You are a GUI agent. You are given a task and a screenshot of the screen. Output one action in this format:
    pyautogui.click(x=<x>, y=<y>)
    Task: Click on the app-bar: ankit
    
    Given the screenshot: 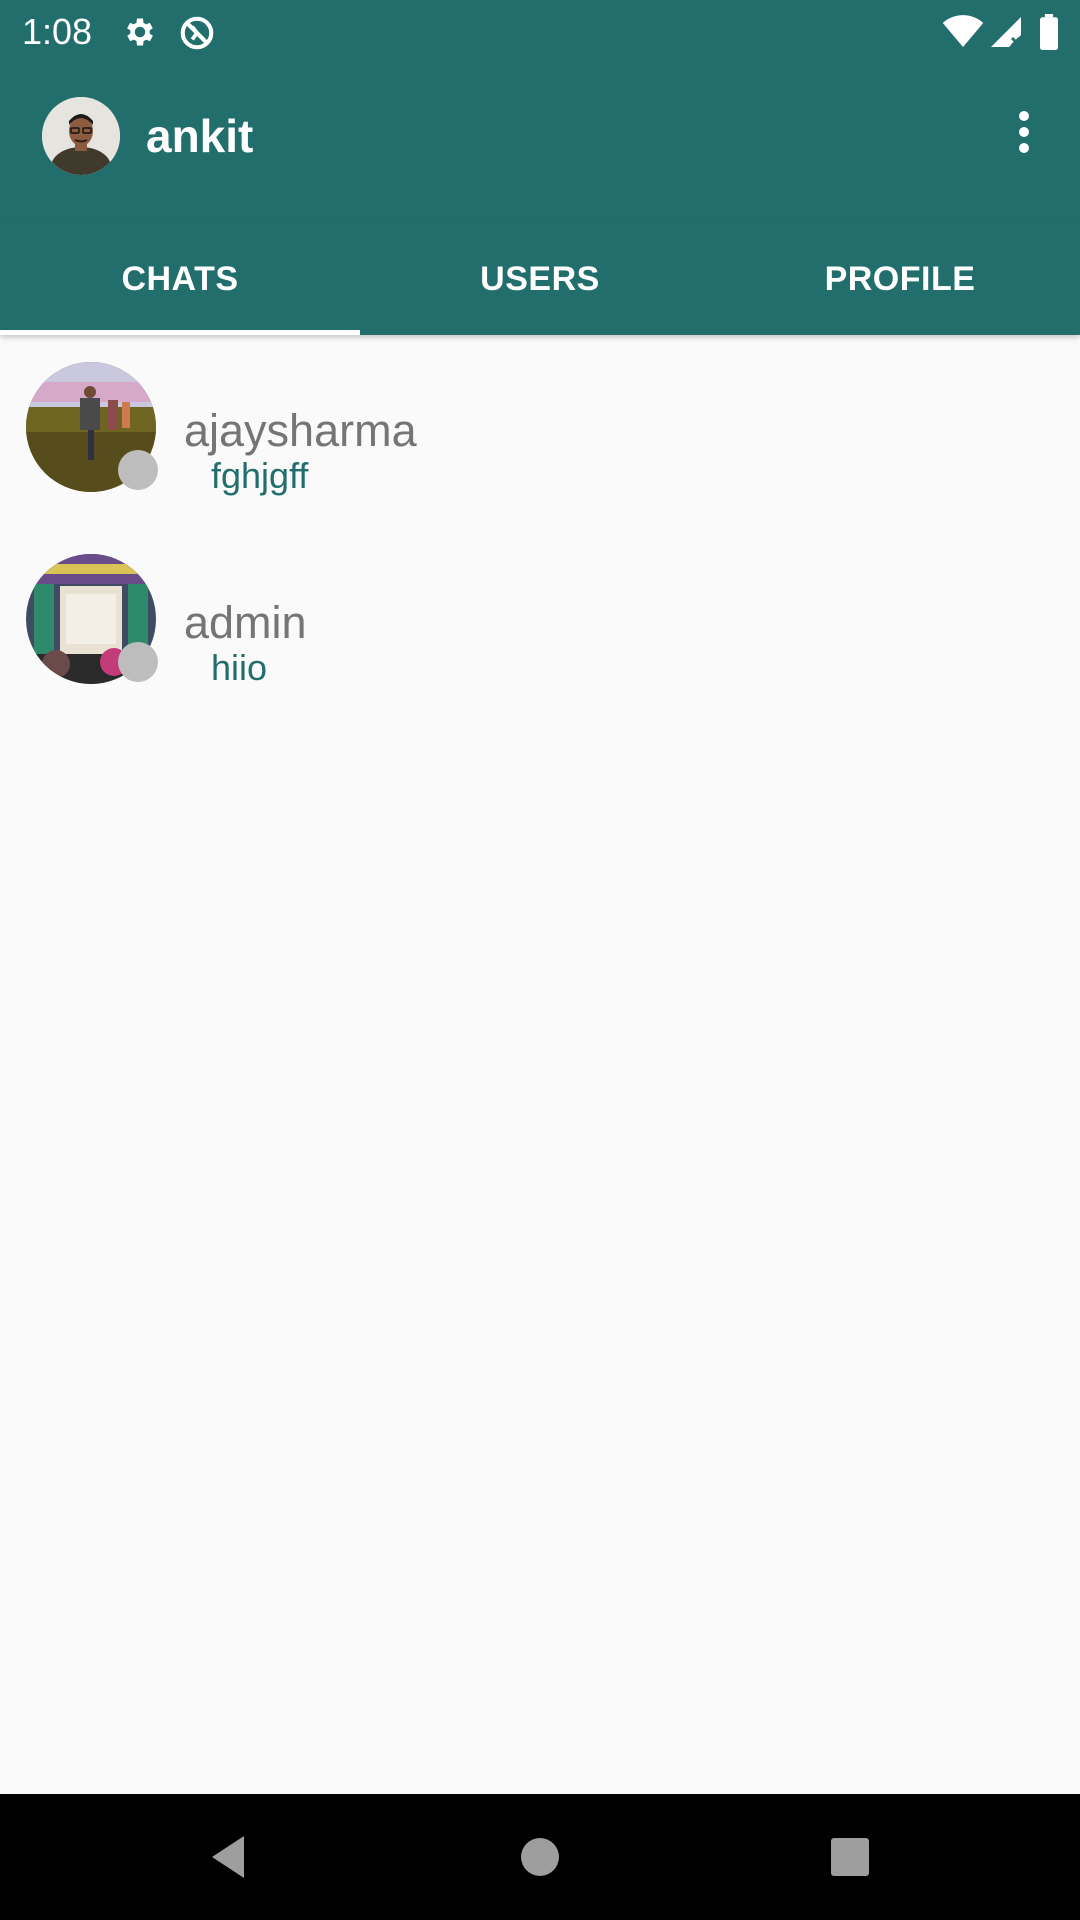 What is the action you would take?
    pyautogui.click(x=540, y=144)
    